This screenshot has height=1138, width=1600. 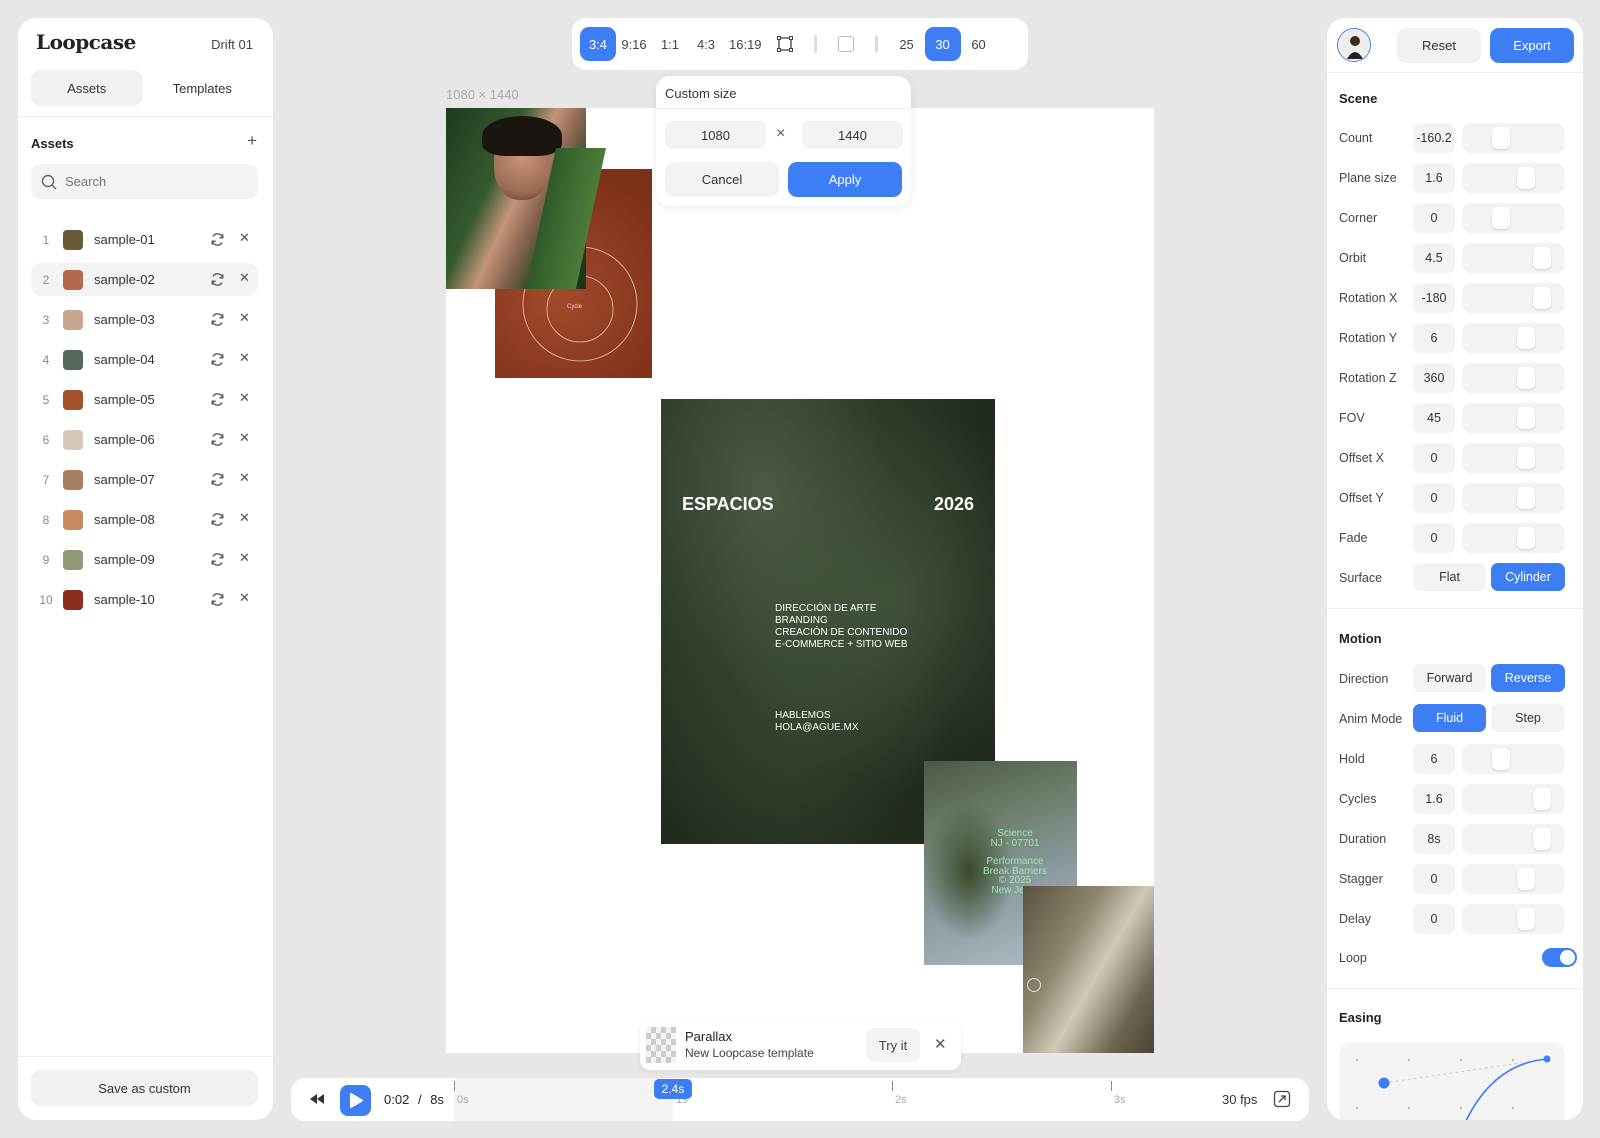 I want to click on direction-reverse-button: Reverse, so click(x=1528, y=678).